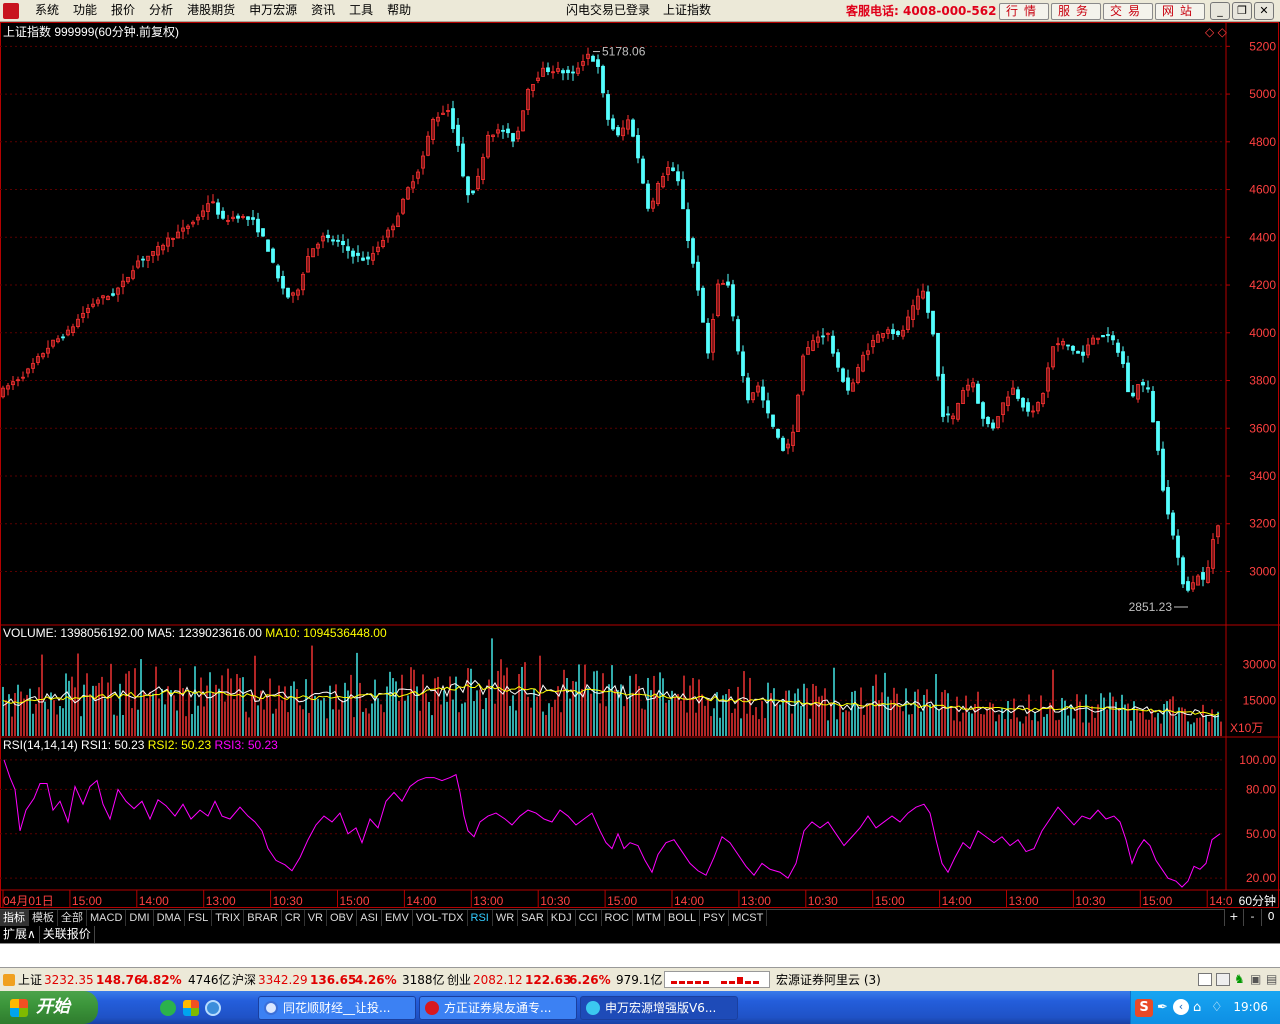 The height and width of the screenshot is (1024, 1280). I want to click on reset-indicator-button: 0, so click(1270, 917).